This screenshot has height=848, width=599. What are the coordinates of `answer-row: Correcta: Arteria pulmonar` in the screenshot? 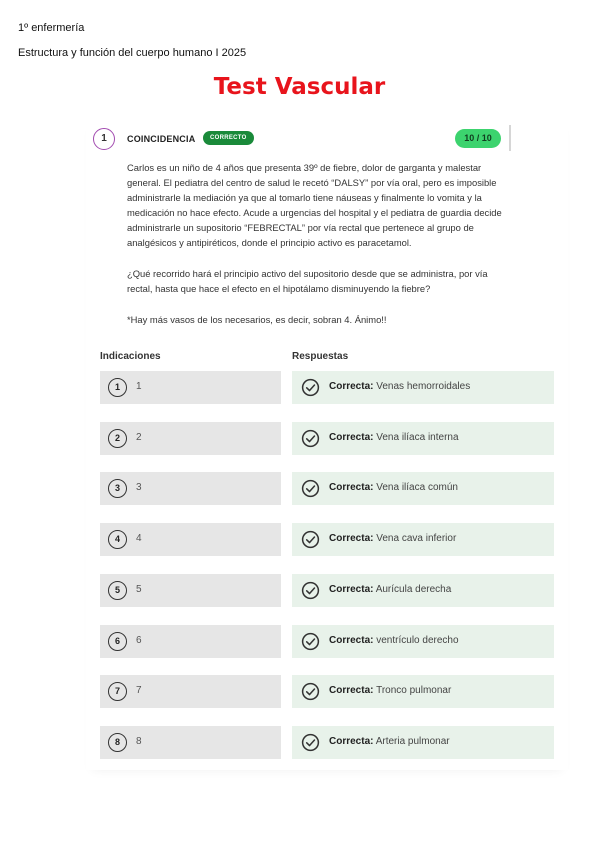 It's located at (423, 742).